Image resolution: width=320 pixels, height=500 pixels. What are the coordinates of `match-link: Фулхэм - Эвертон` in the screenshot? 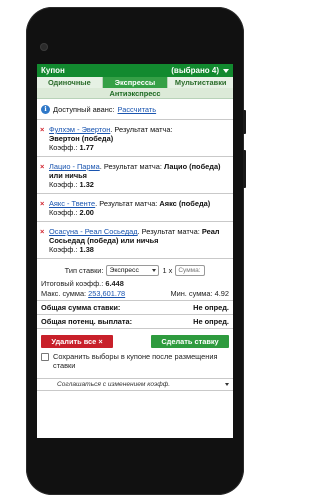 It's located at (79, 129).